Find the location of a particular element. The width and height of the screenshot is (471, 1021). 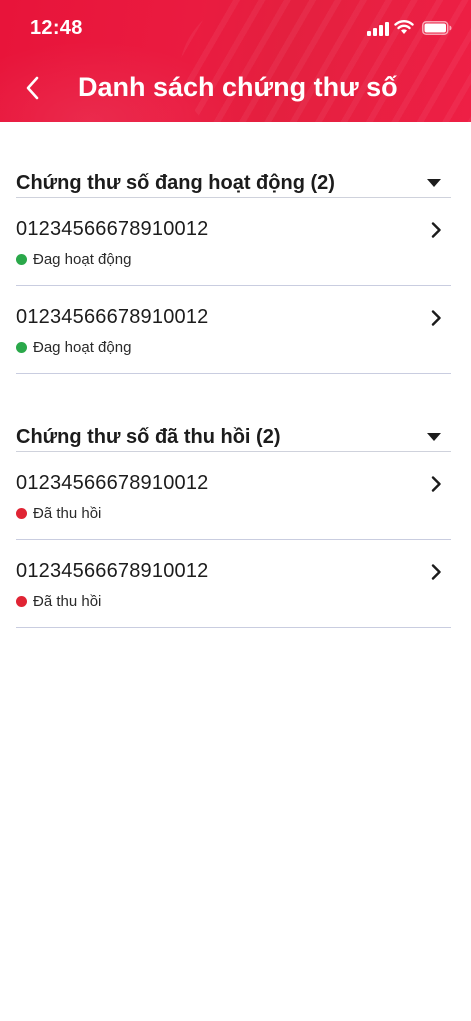

section-header-revoked: Chứng thư số đã thu hồi (2) is located at coordinates (233, 433).